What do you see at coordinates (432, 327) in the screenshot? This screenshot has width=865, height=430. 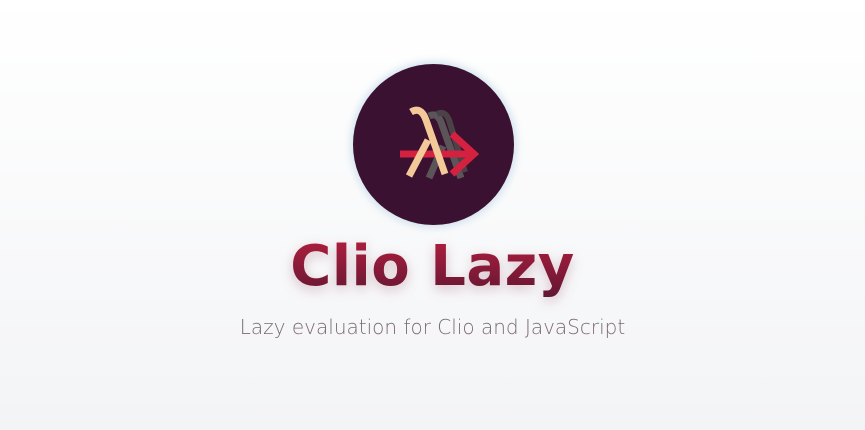 I see `tagline: Lazy evaluation for Clio and JavaScript` at bounding box center [432, 327].